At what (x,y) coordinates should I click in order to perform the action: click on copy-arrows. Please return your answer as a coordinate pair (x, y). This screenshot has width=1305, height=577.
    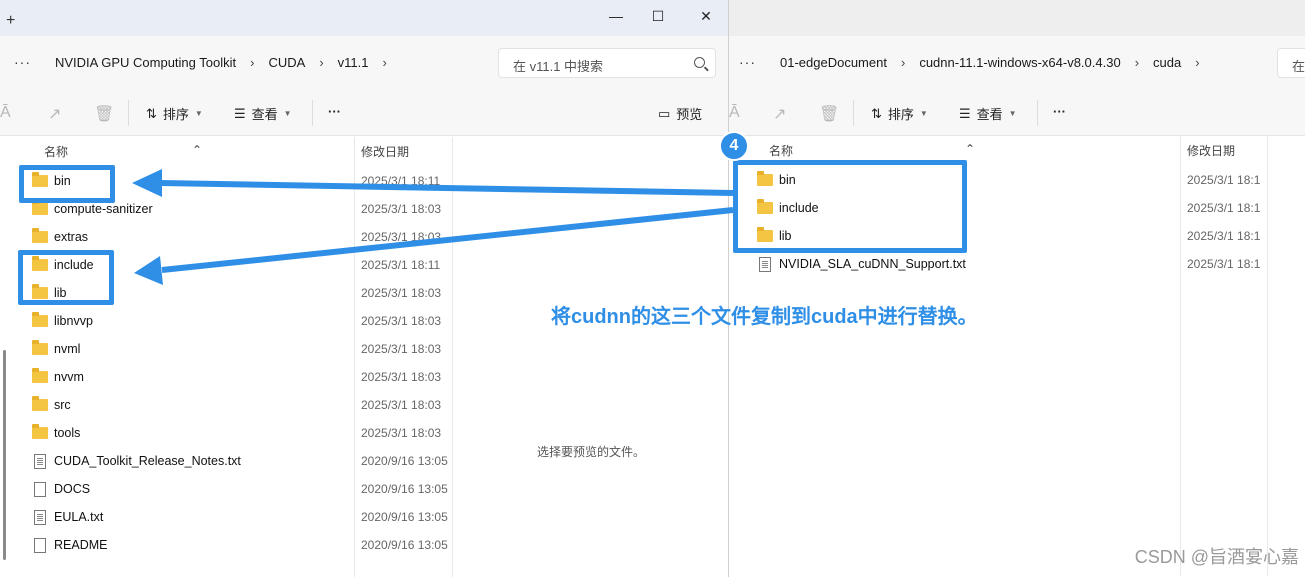
    Looking at the image, I should click on (433, 227).